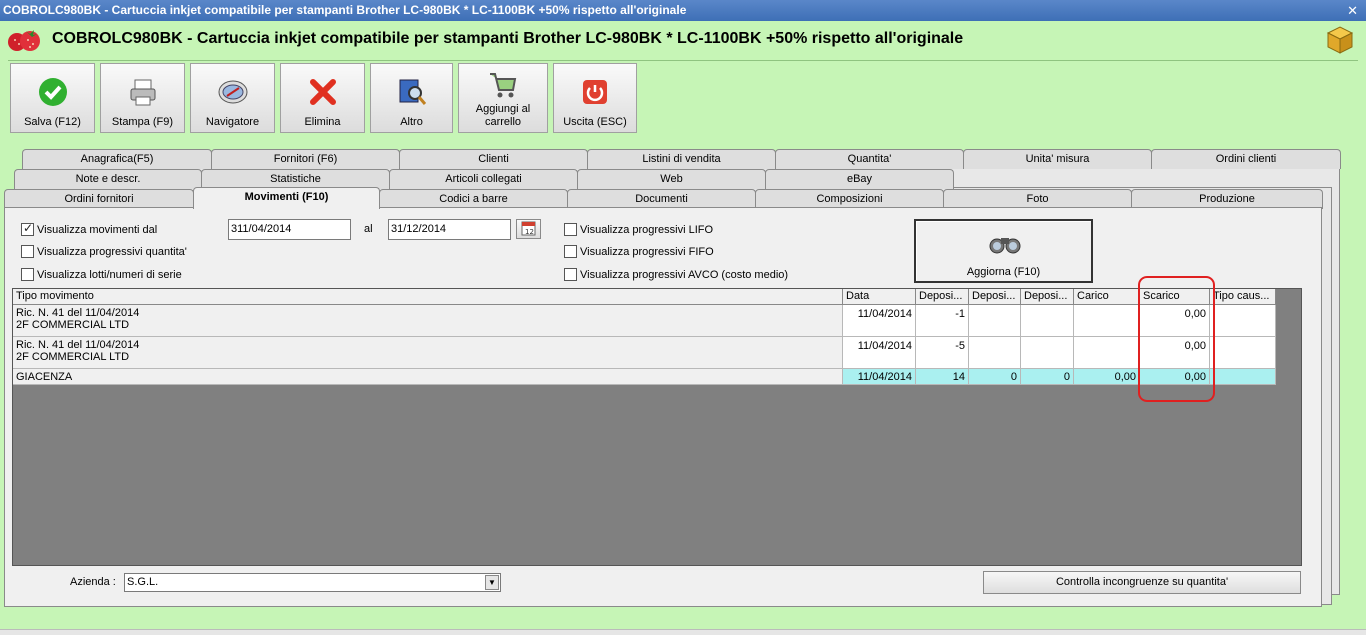 The image size is (1366, 635). What do you see at coordinates (101, 274) in the screenshot?
I see `show-lots-checkbox: Visualizza lotti/numeri di serie` at bounding box center [101, 274].